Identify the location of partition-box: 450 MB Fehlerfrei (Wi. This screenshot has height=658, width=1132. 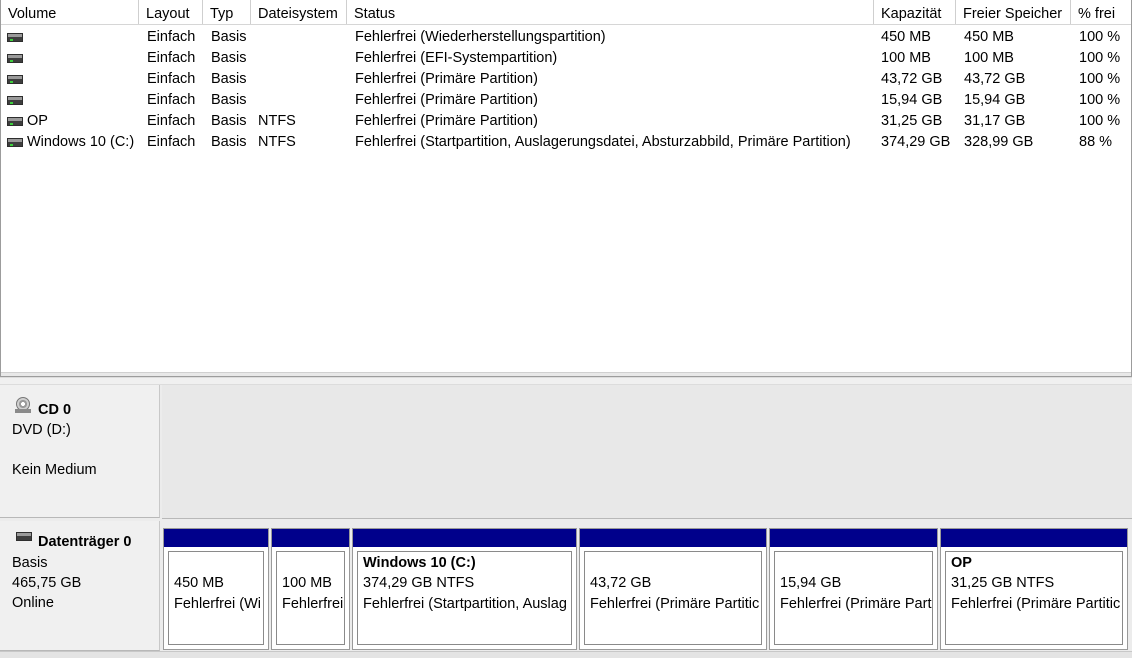
(216, 589).